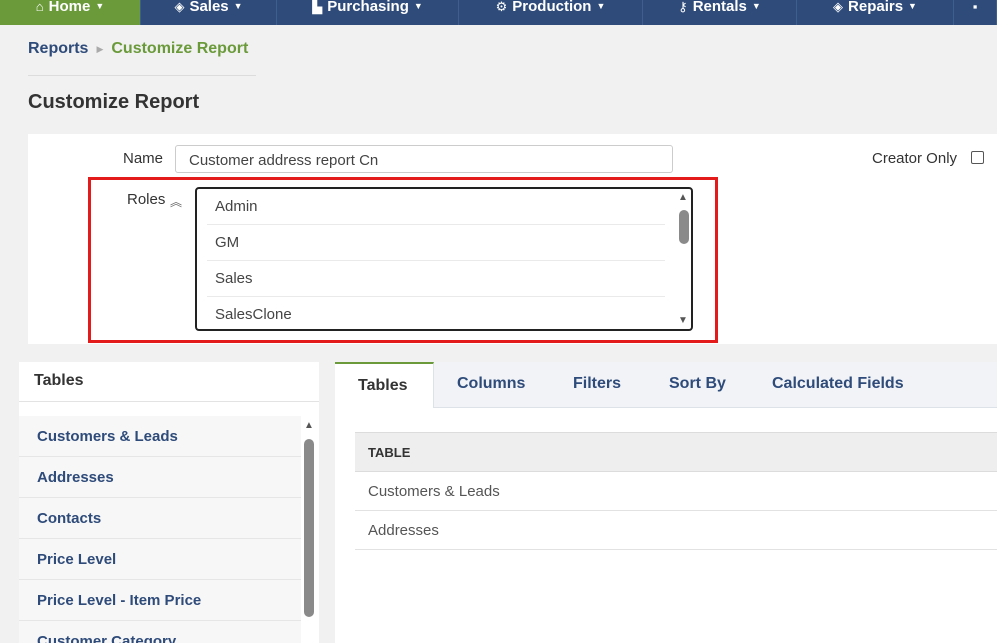  I want to click on nav-sales-label: Sales, so click(209, 7).